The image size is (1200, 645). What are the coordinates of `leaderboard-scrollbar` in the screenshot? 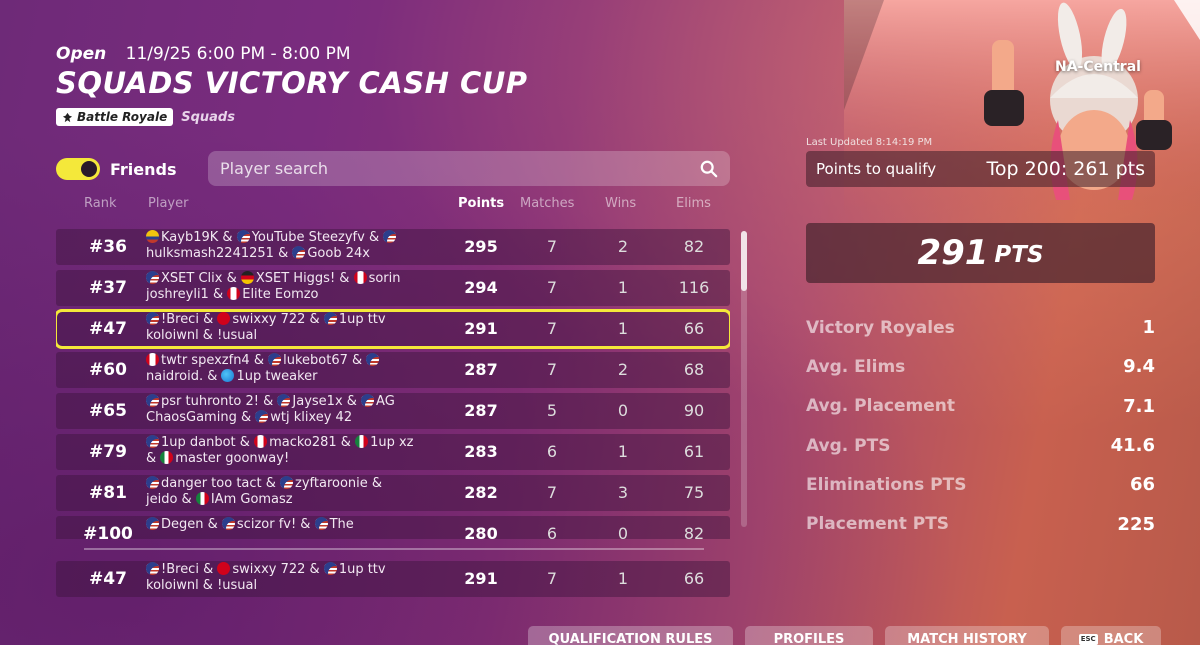 It's located at (744, 379).